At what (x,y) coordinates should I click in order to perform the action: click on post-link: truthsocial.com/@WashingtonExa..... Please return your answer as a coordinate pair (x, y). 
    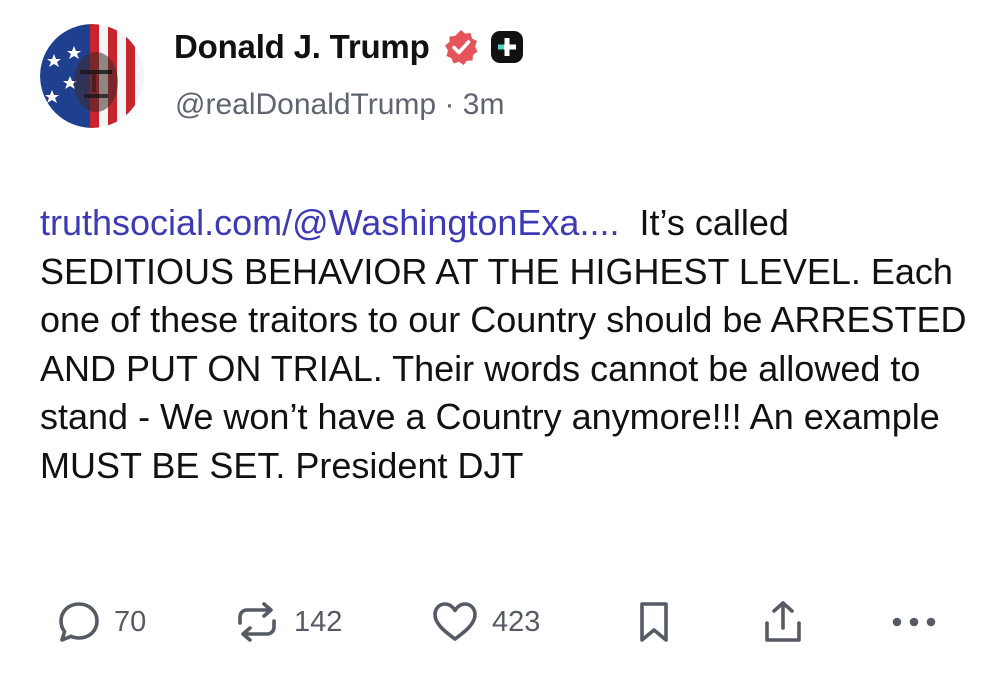
    Looking at the image, I should click on (329, 222).